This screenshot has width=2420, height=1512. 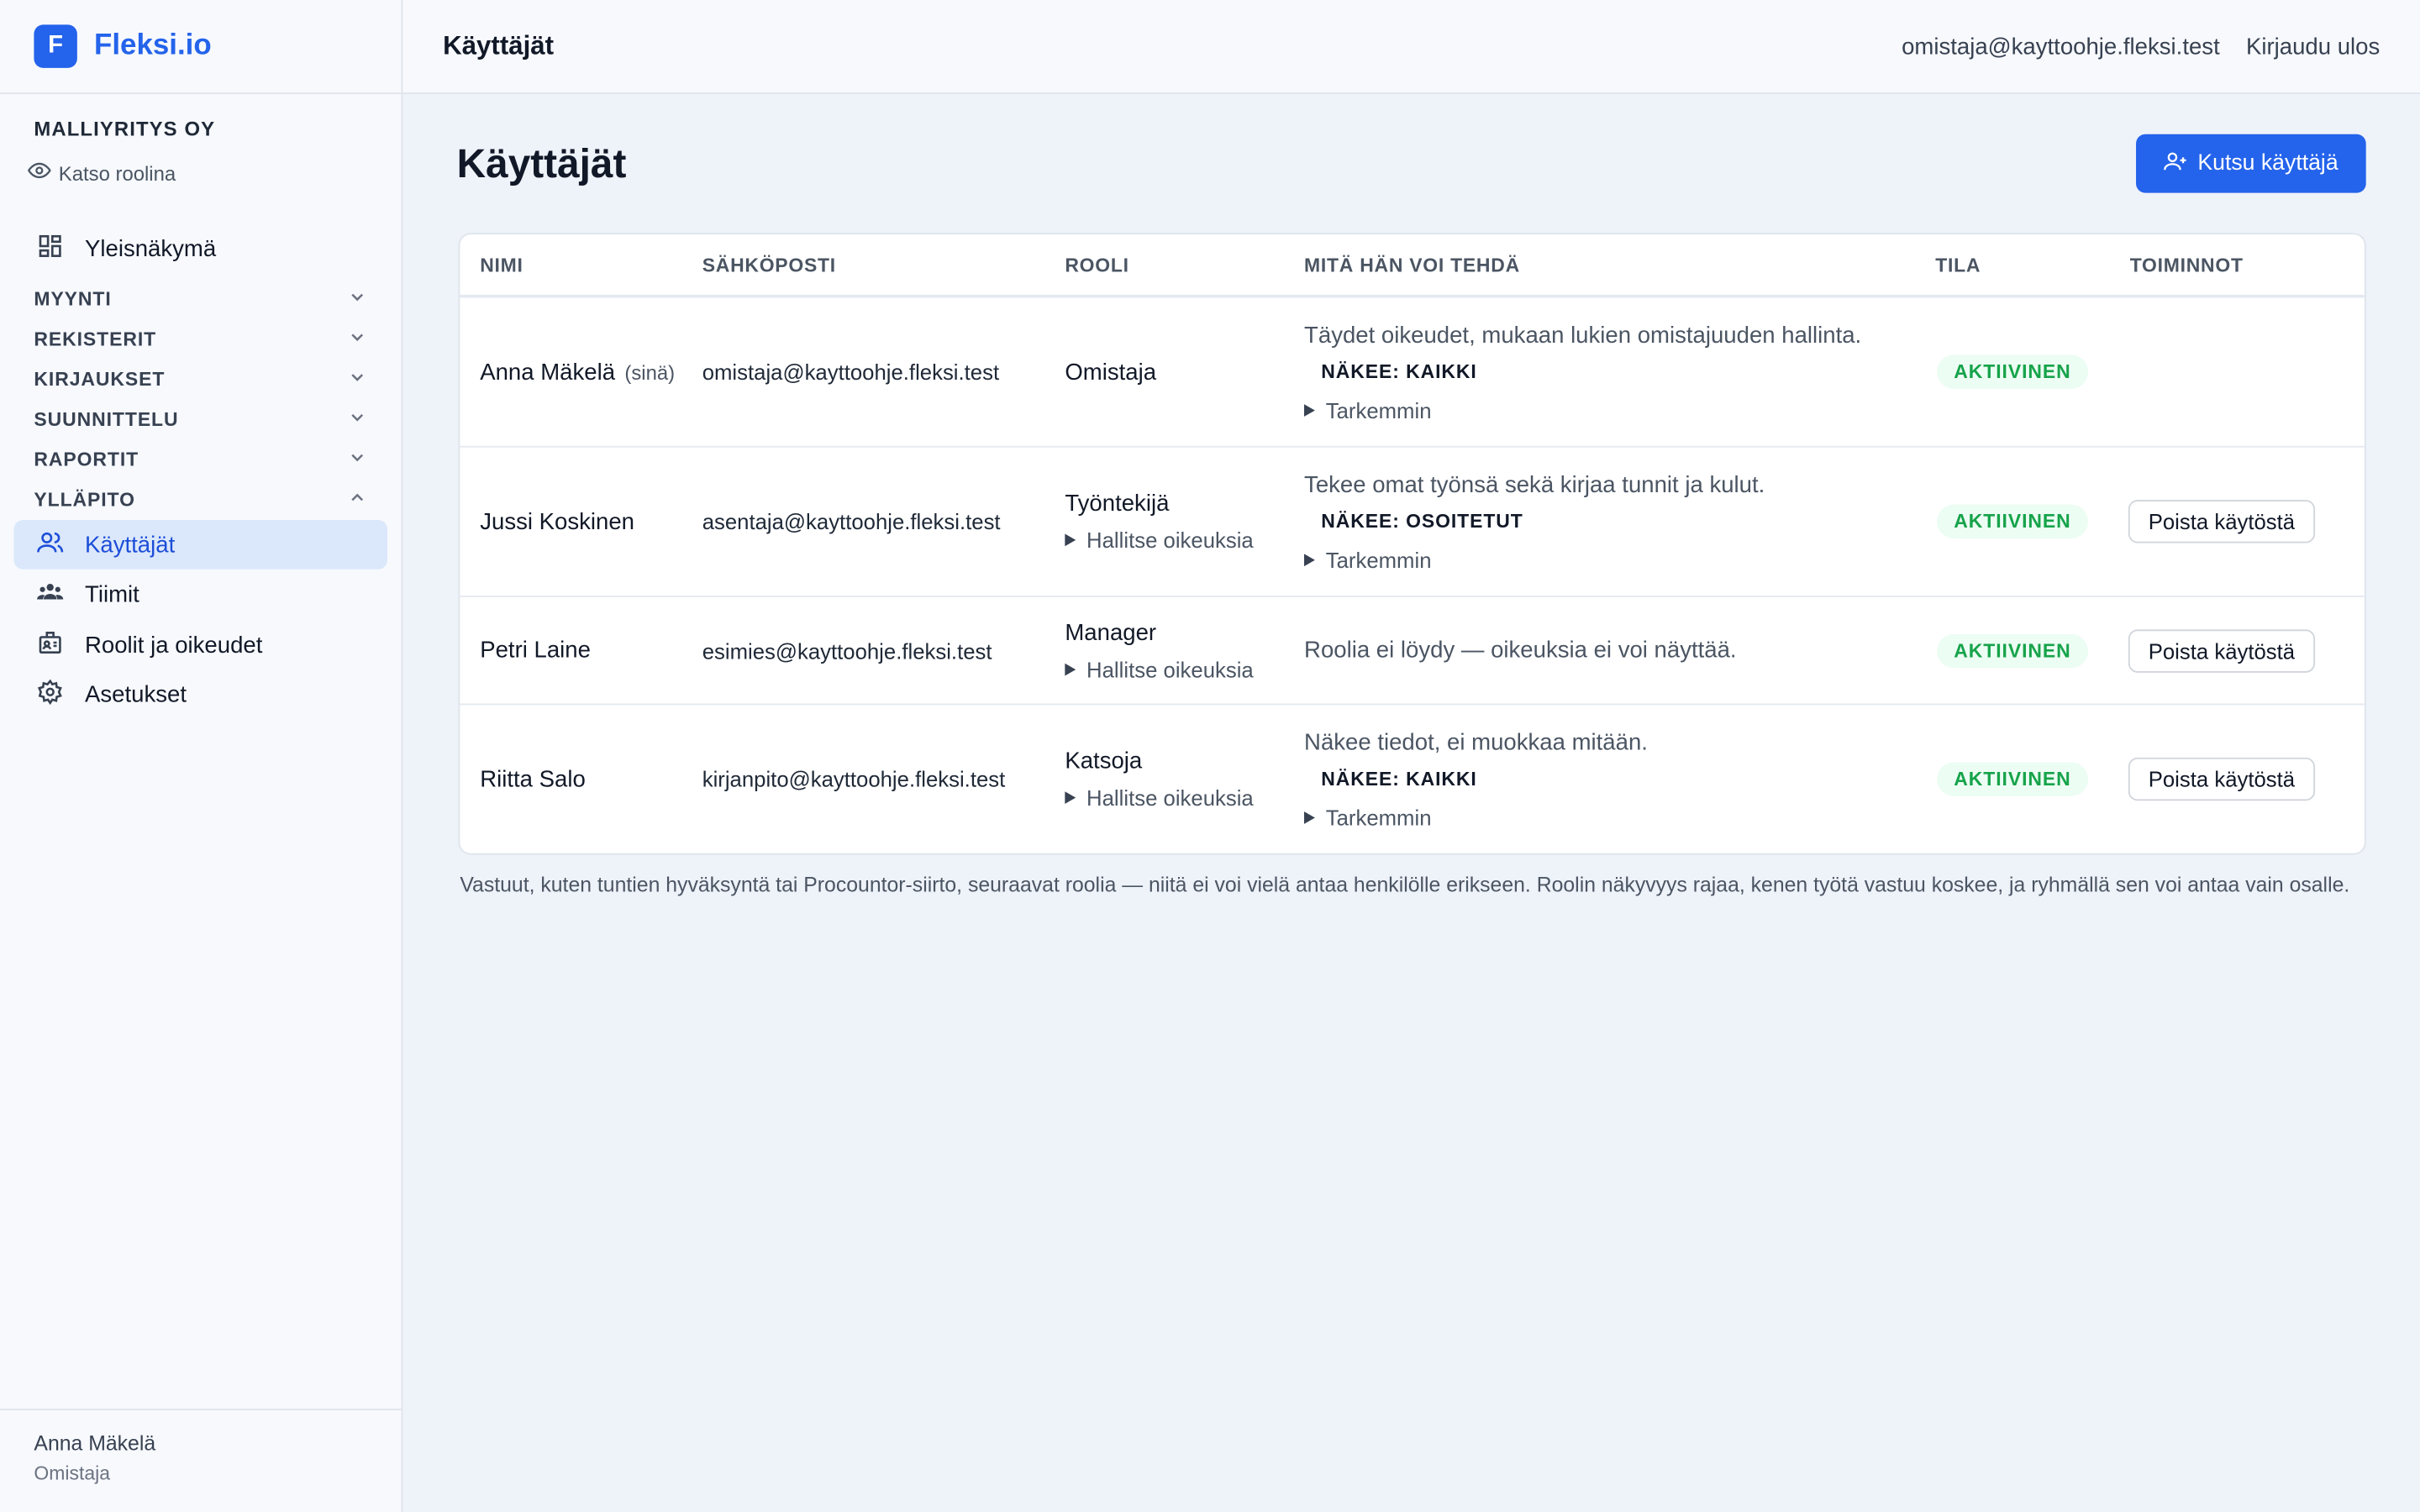 What do you see at coordinates (117, 172) in the screenshot?
I see `view-as-label: Katso roolina` at bounding box center [117, 172].